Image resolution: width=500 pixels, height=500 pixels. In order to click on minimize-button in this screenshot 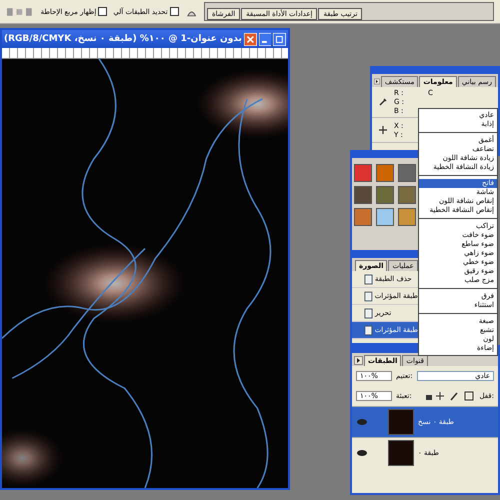, I will do `click(265, 39)`.